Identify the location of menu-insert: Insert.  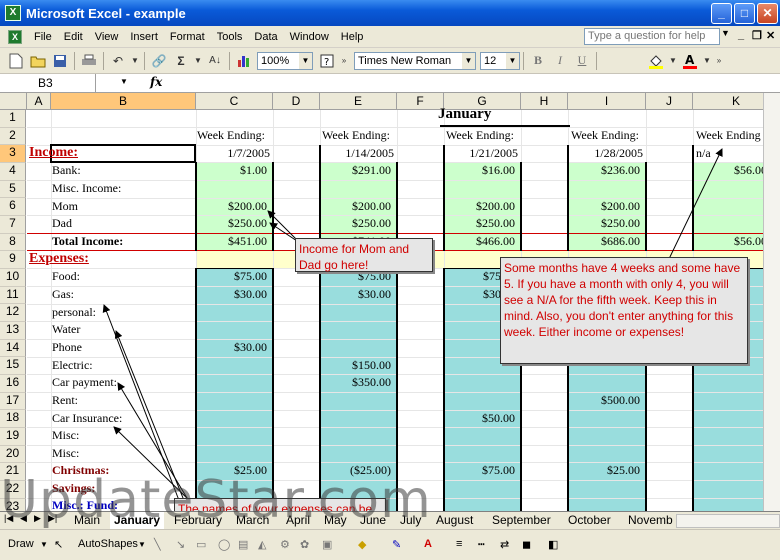
(144, 37).